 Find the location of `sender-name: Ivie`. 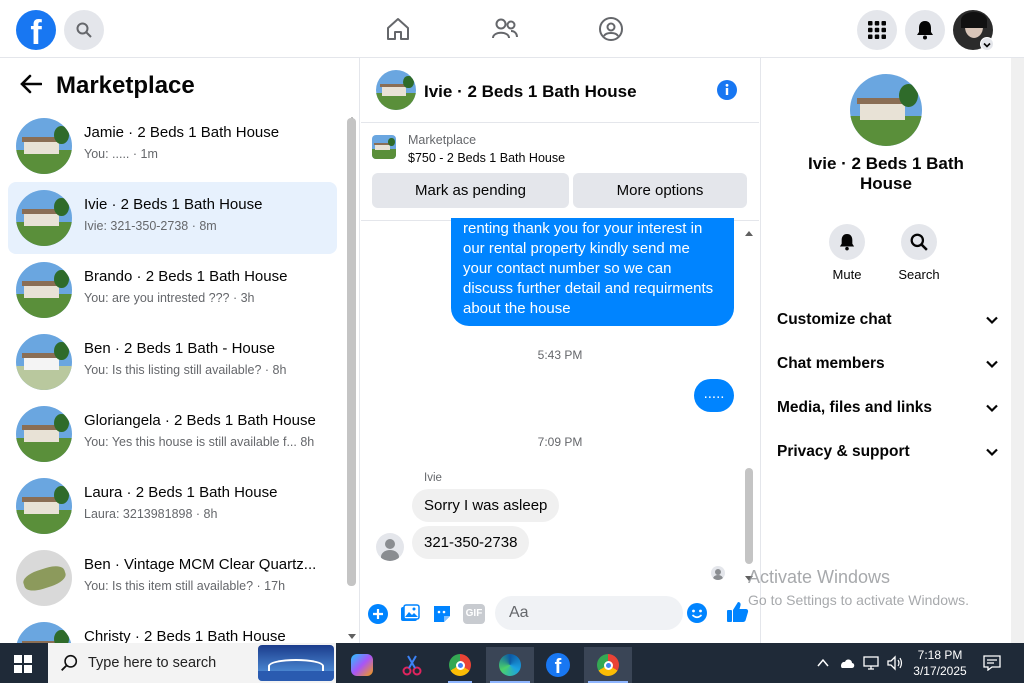

sender-name: Ivie is located at coordinates (433, 478).